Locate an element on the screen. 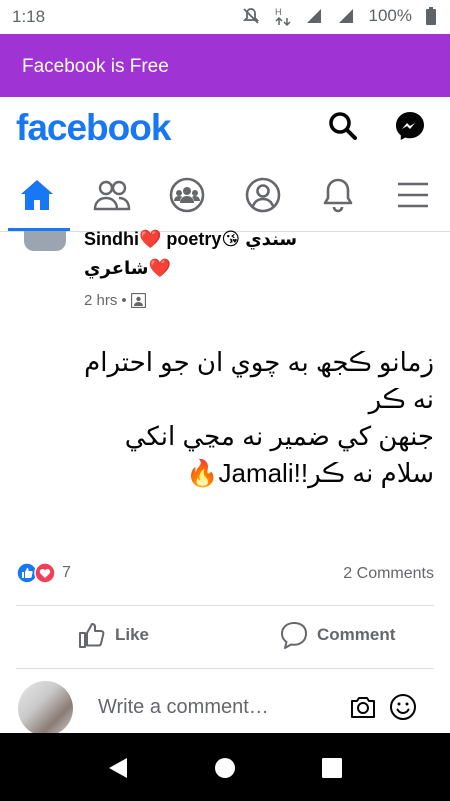 The width and height of the screenshot is (450, 801). data-arrows-icon: H is located at coordinates (283, 16).